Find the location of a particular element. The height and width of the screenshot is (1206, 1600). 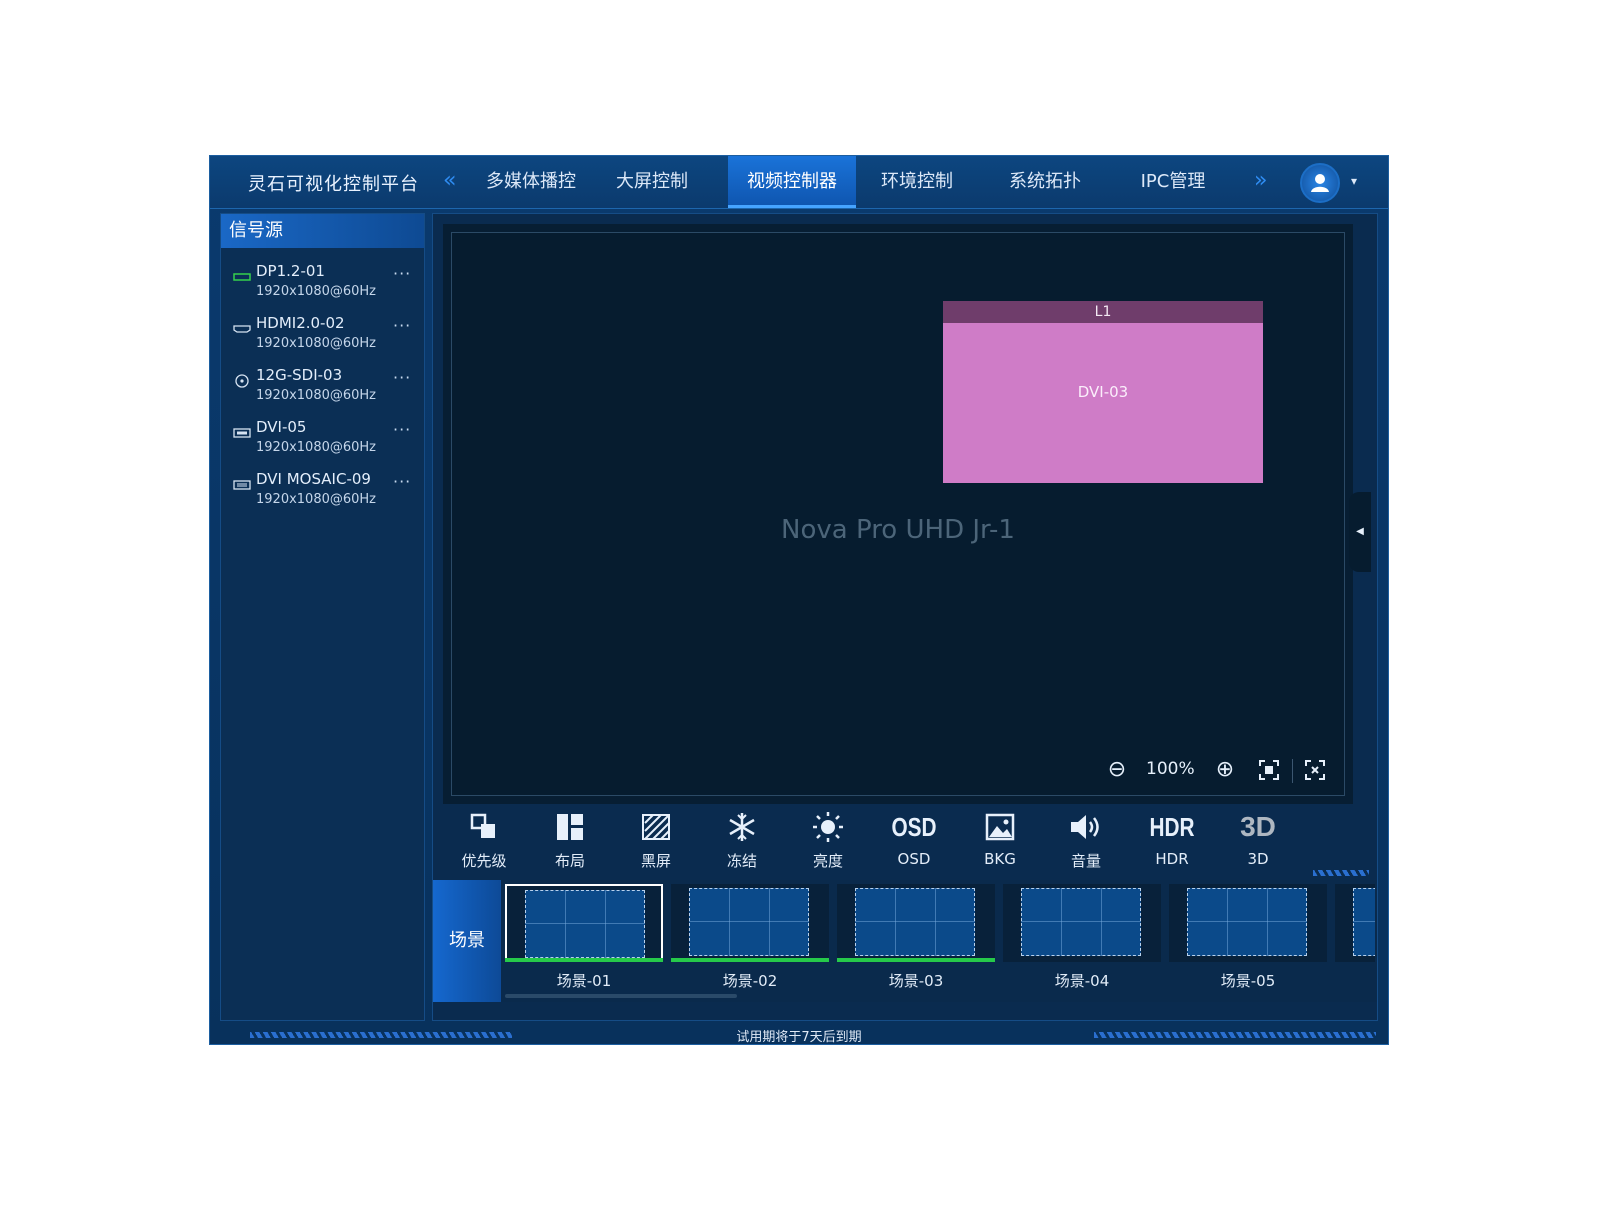

tab-video-controller: 视频控制器 is located at coordinates (792, 182).